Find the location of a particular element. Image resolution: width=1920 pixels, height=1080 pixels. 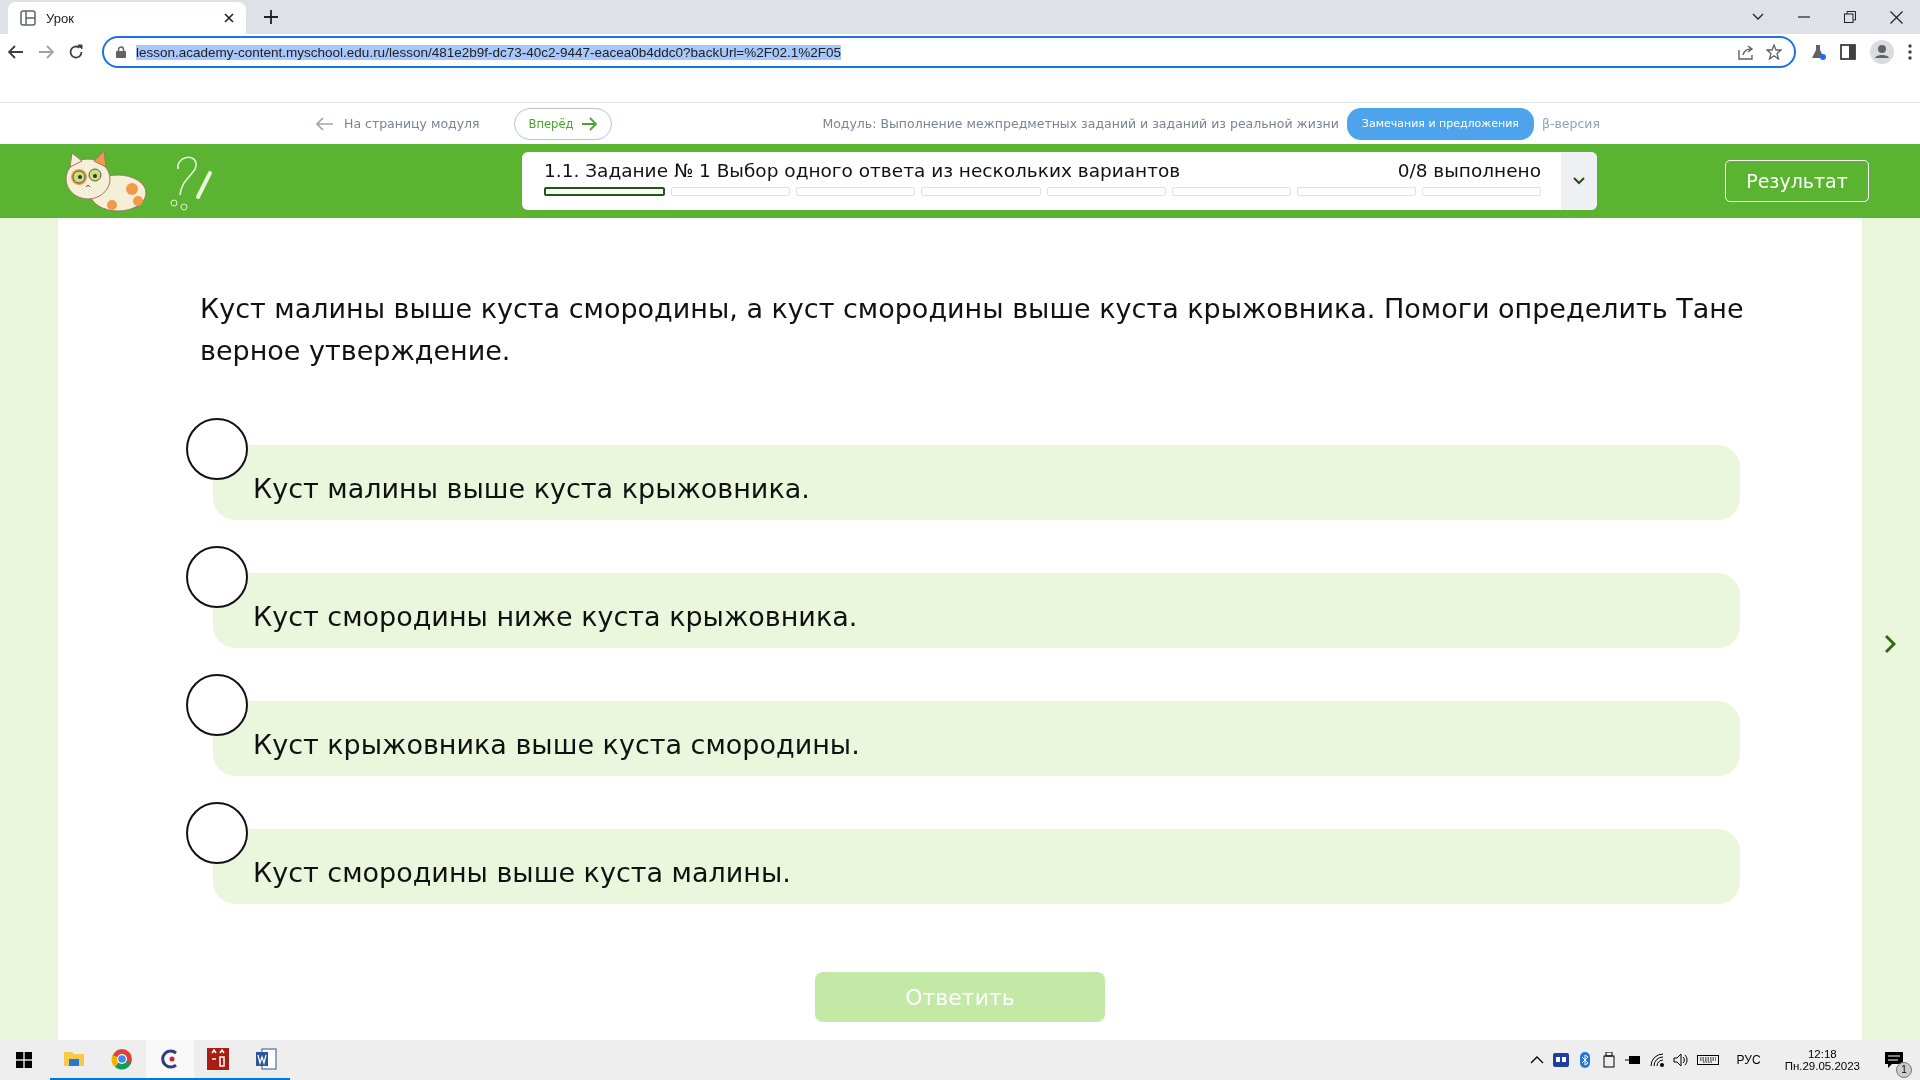

page-icon is located at coordinates (28, 18).